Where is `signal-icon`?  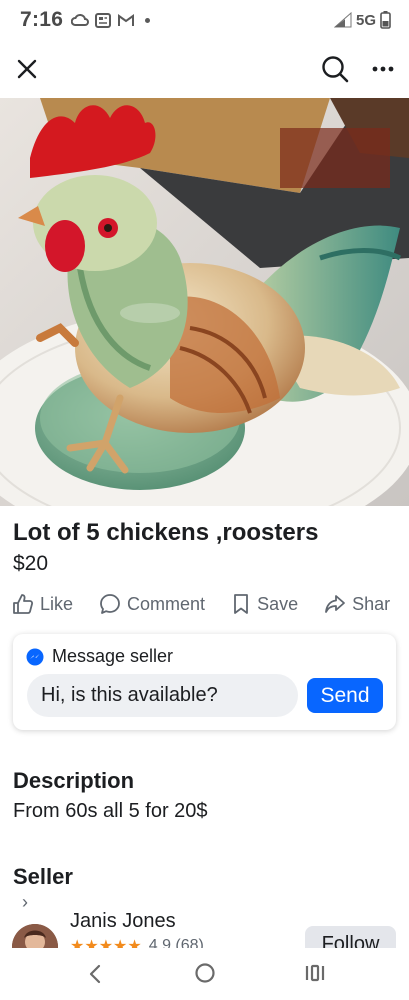 signal-icon is located at coordinates (342, 20).